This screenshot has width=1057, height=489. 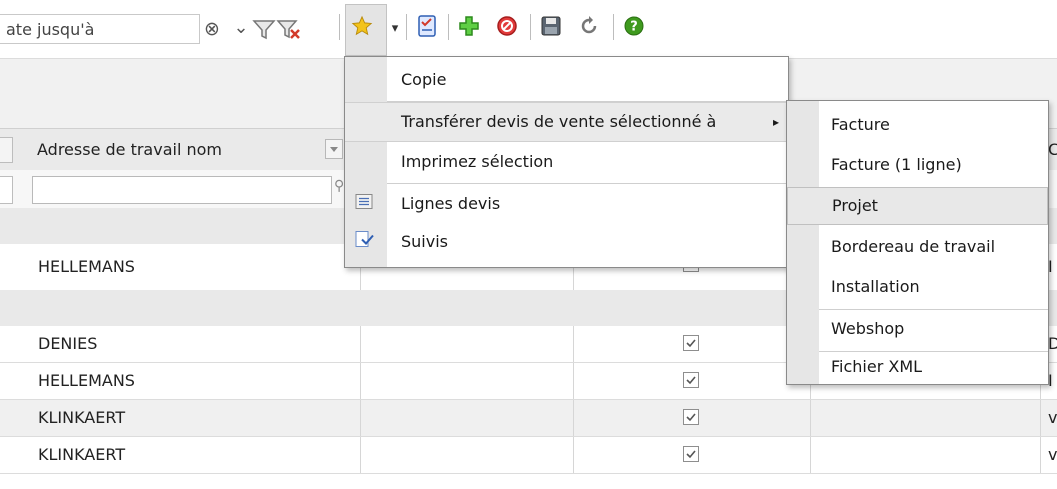 What do you see at coordinates (917, 329) in the screenshot?
I see `submenu-item-webshop: Webshop` at bounding box center [917, 329].